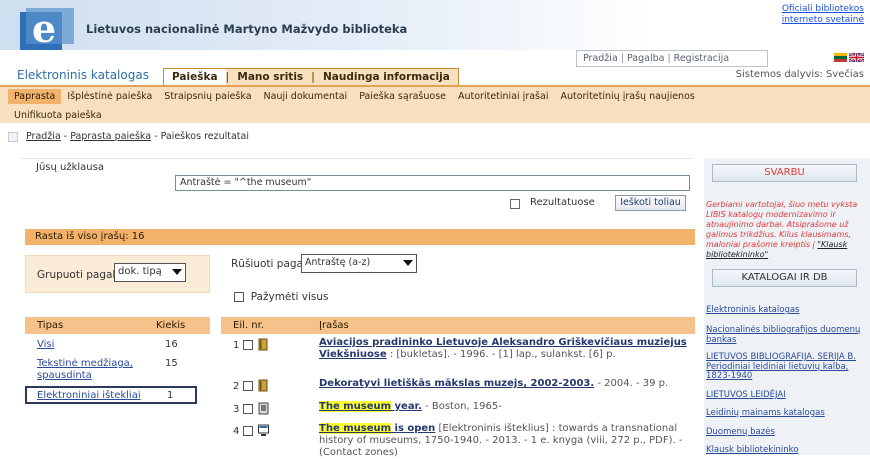 The height and width of the screenshot is (459, 870). I want to click on sort-select: Antraštę (a-z), so click(359, 263).